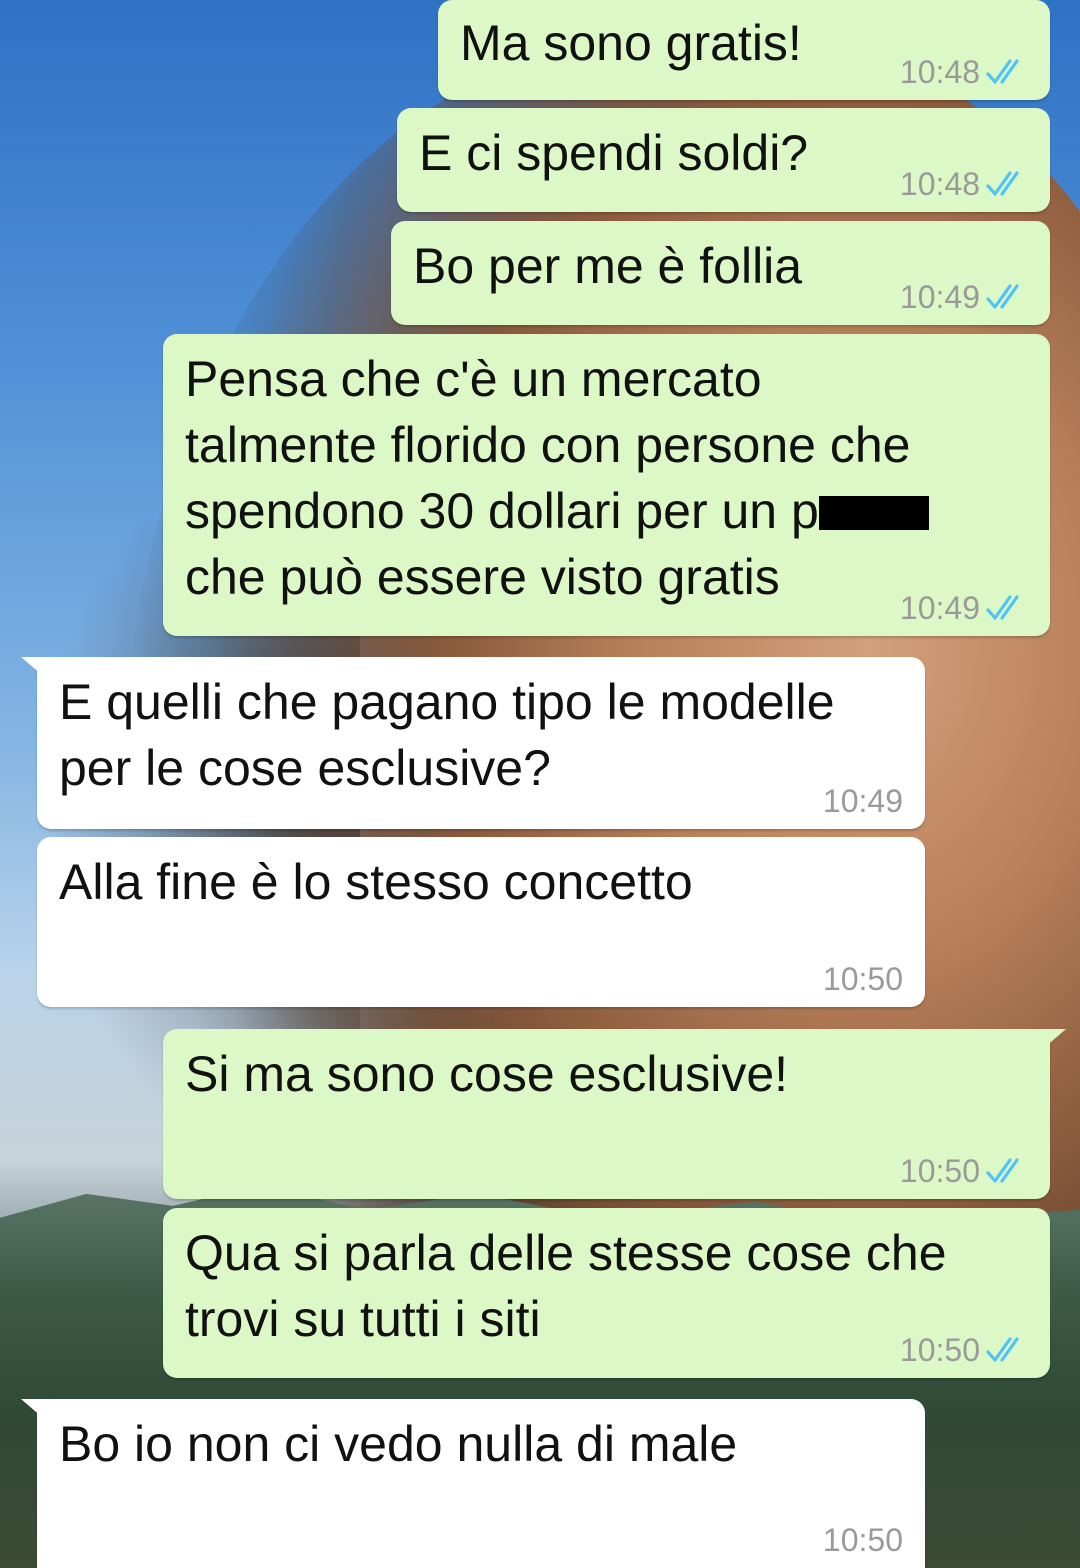  What do you see at coordinates (487, 1074) in the screenshot?
I see `message-text: Si ma sono cose esclusive!` at bounding box center [487, 1074].